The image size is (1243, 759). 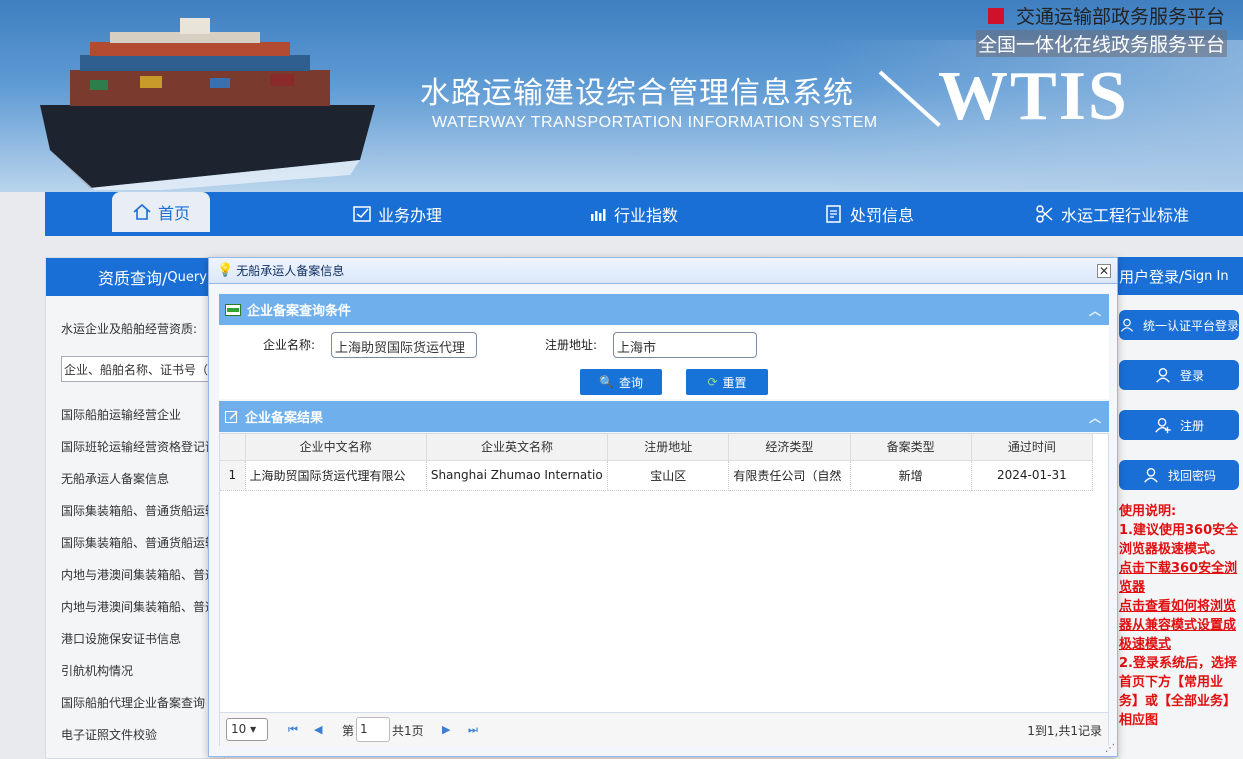 What do you see at coordinates (231, 416) in the screenshot?
I see `edit-icon` at bounding box center [231, 416].